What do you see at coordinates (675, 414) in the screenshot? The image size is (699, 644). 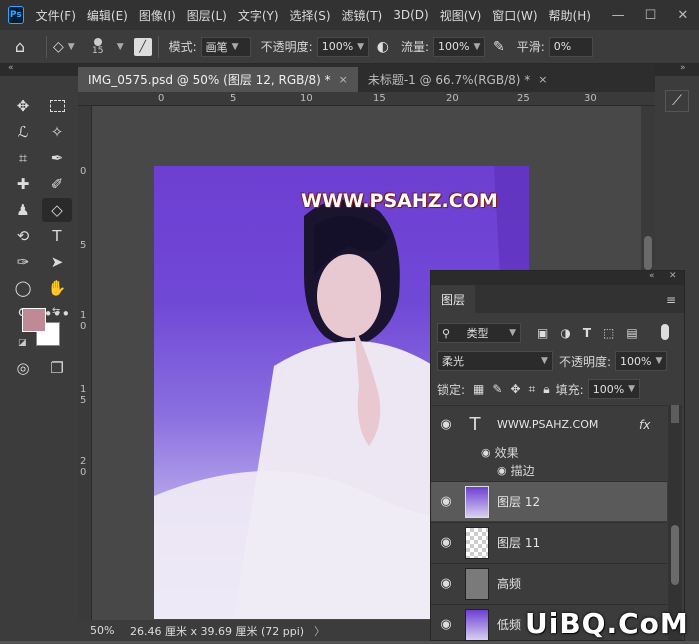 I see `scroll-up-icon` at bounding box center [675, 414].